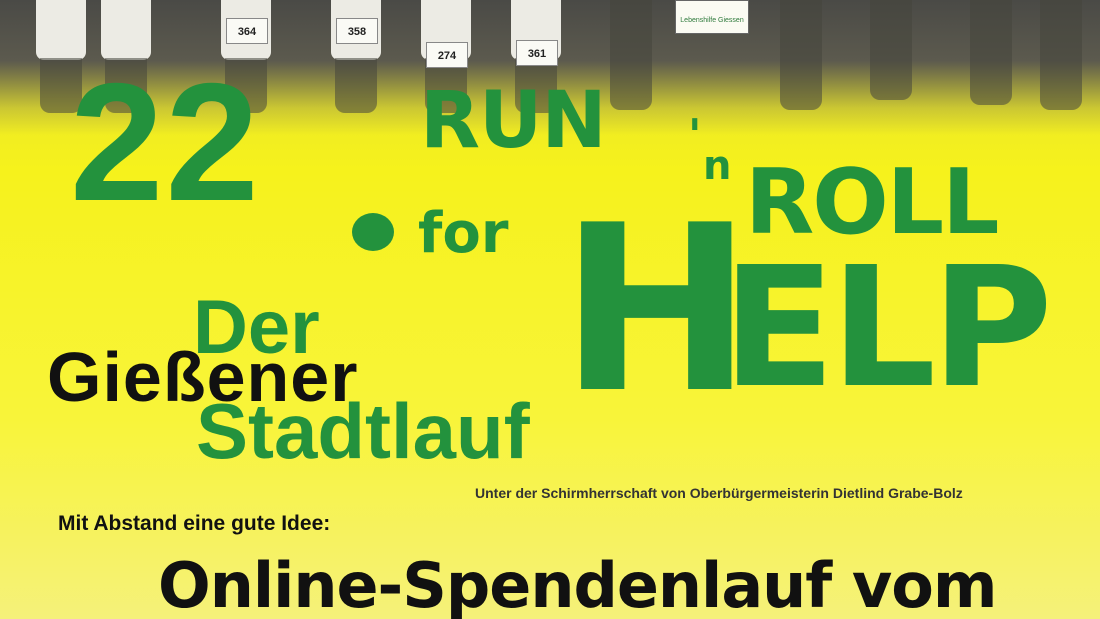  Describe the element at coordinates (247, 31) in the screenshot. I see `bib-number: 364` at that location.